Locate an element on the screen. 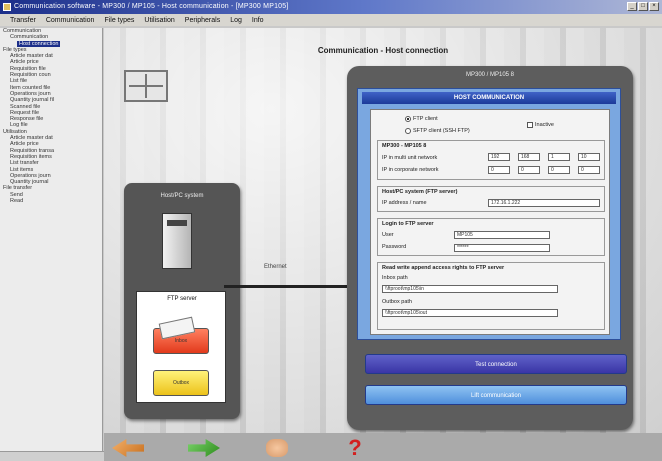  tree-node-label: Send is located at coordinates (16, 194).